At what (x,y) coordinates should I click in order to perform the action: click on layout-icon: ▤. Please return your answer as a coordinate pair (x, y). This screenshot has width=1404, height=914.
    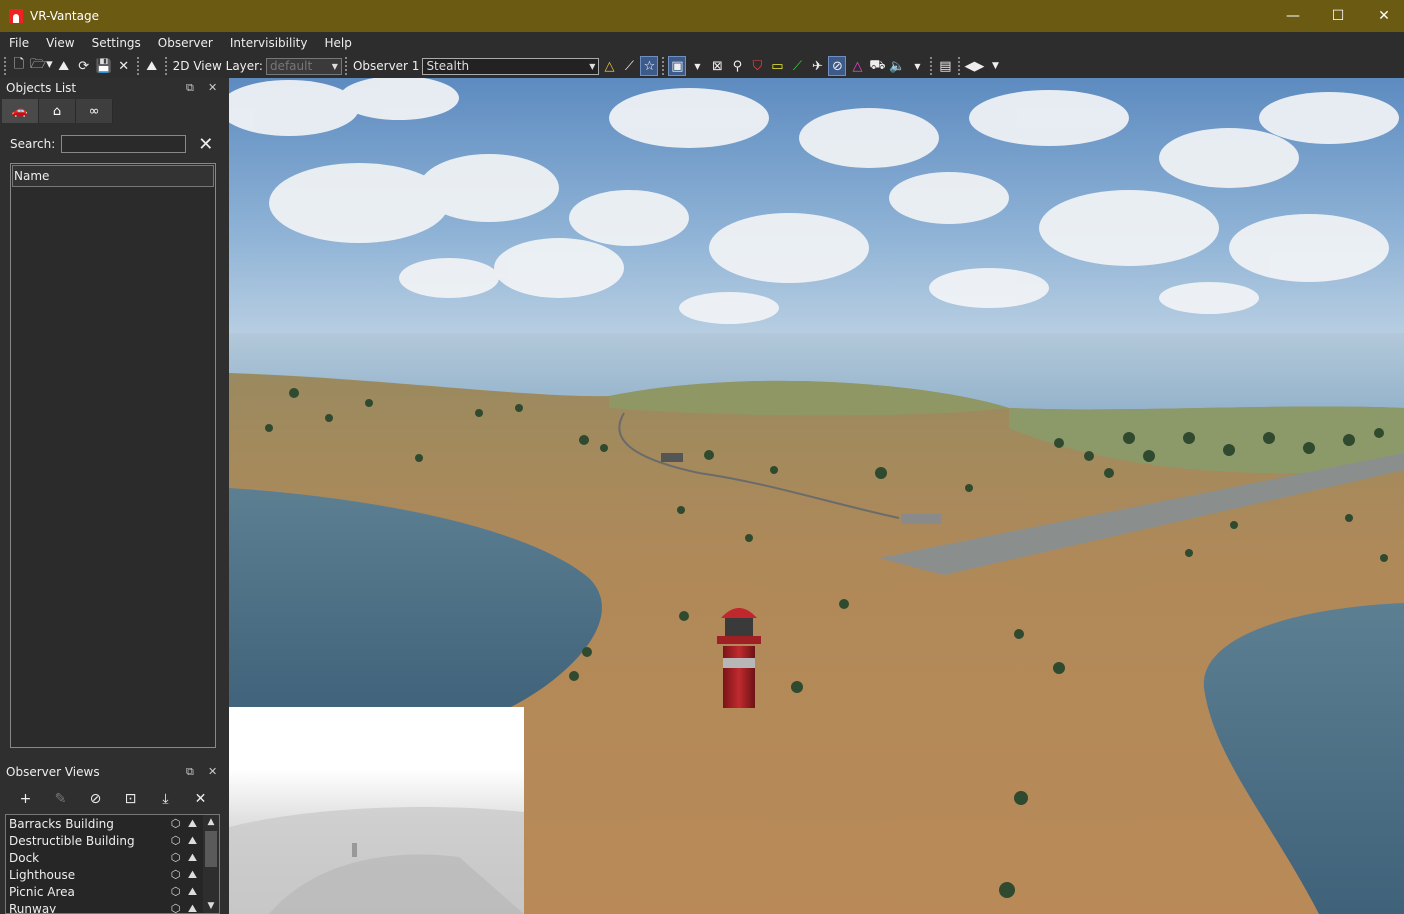
    Looking at the image, I should click on (945, 66).